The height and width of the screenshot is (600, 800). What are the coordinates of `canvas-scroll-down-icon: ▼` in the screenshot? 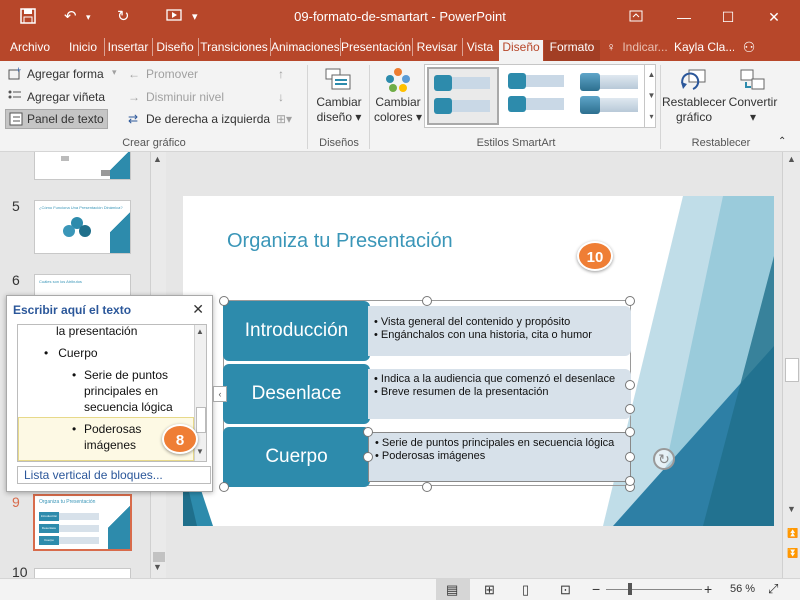 It's located at (791, 509).